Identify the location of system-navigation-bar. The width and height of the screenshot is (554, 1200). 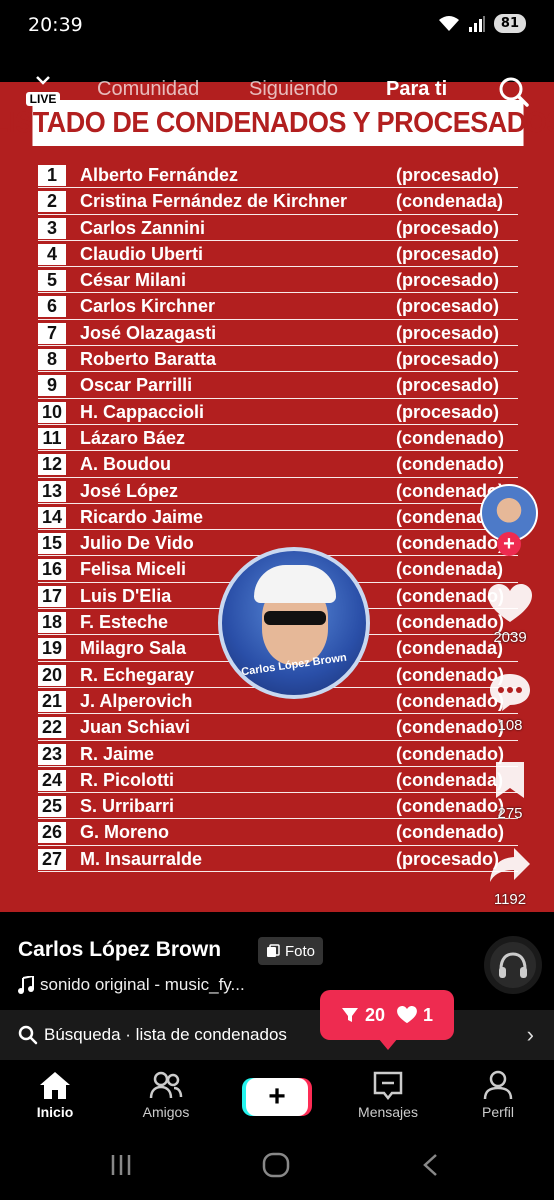
(277, 1166).